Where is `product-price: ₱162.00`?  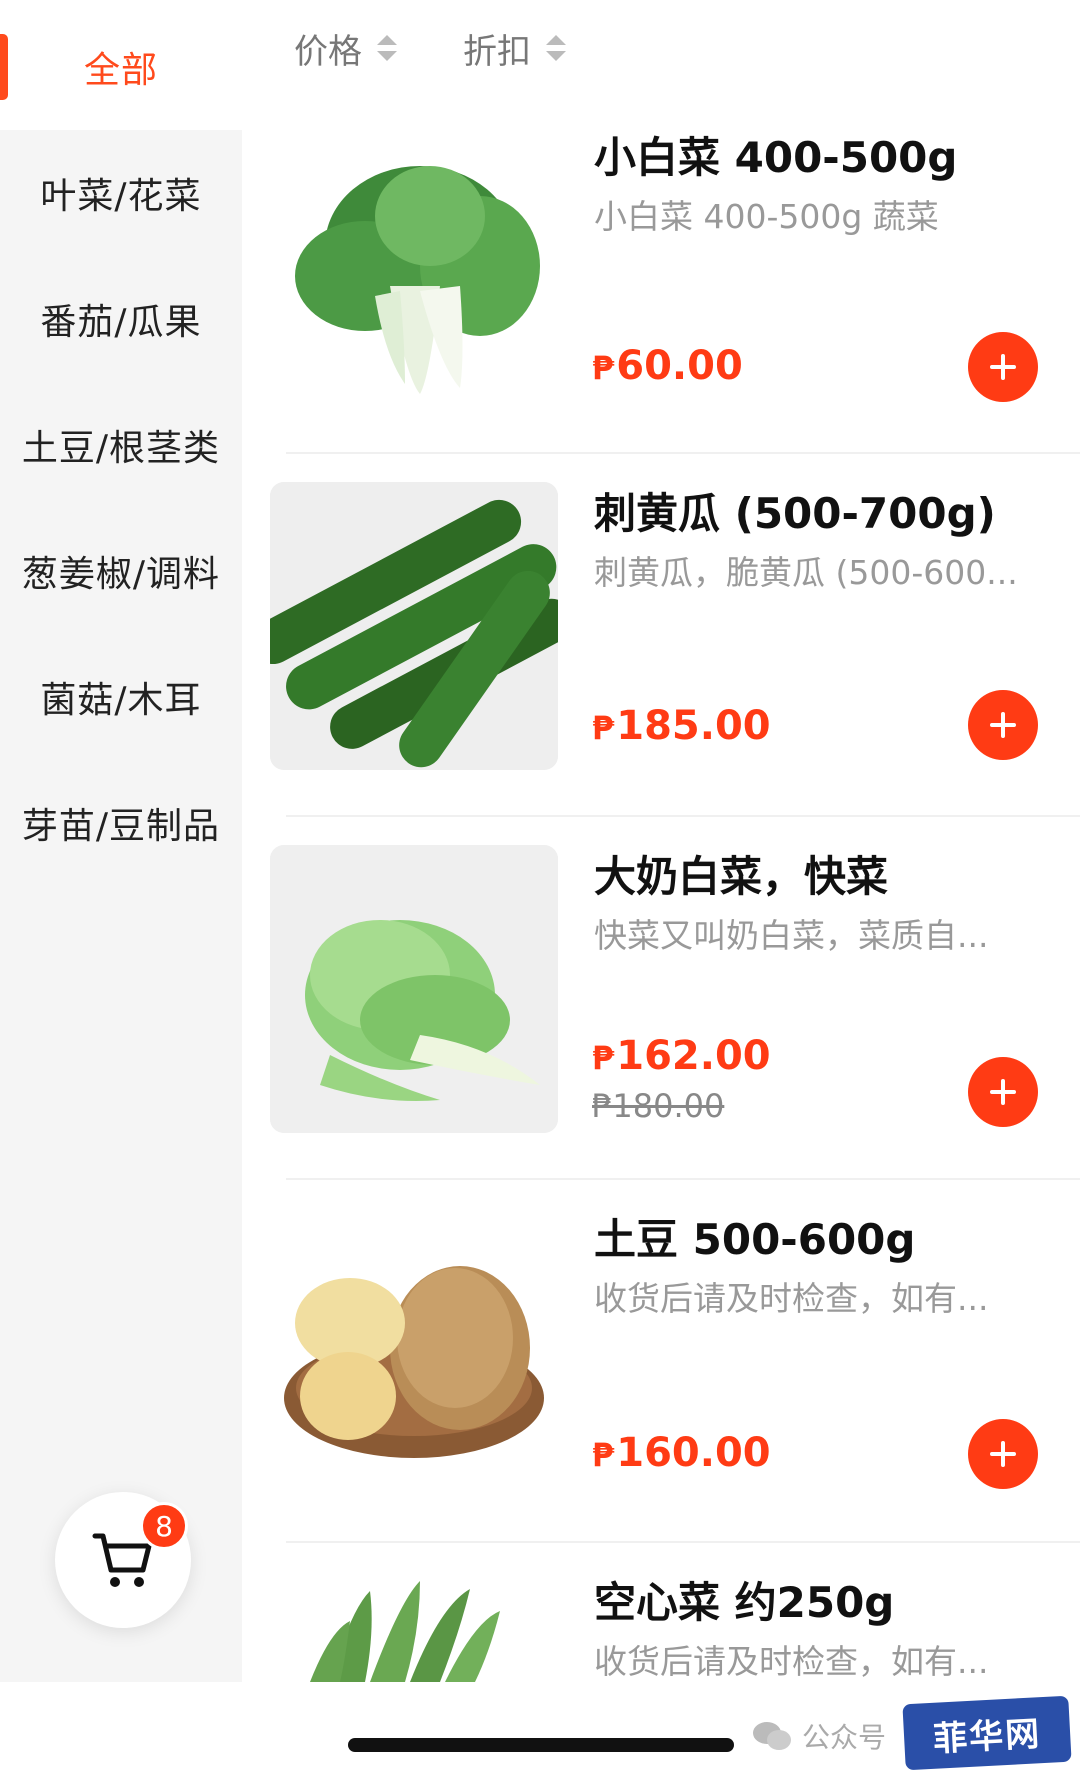 product-price: ₱162.00 is located at coordinates (681, 1056).